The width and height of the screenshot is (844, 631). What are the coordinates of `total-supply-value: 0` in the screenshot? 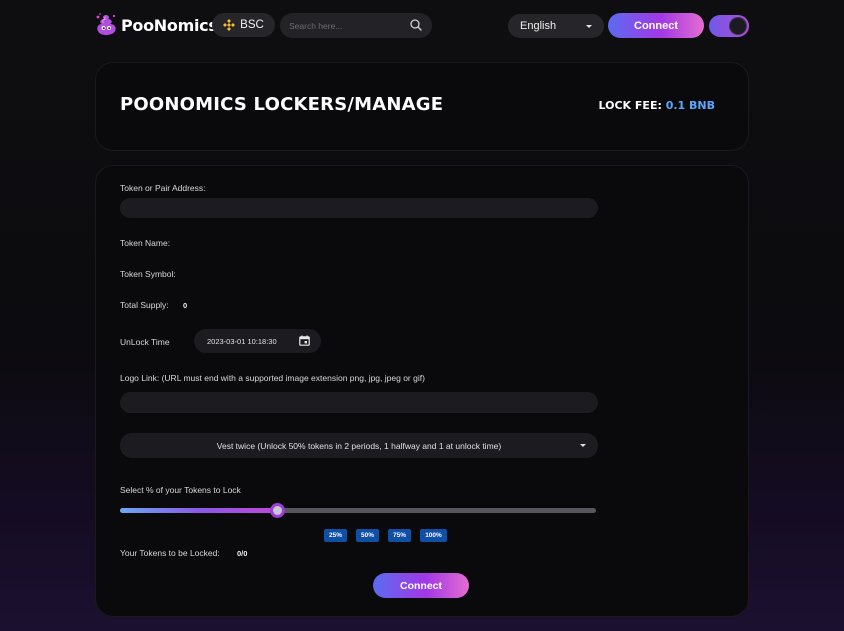 It's located at (185, 305).